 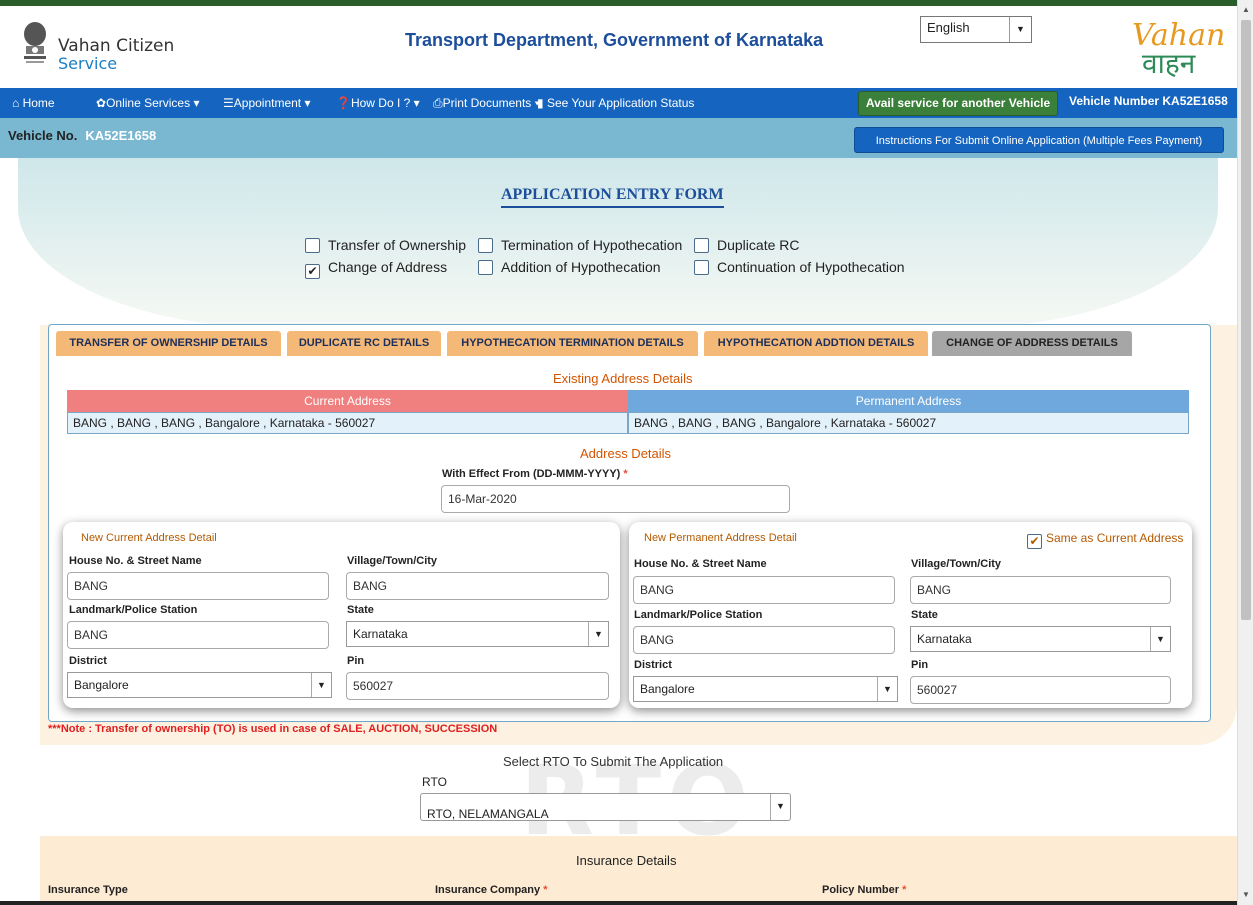 I want to click on nav-how-do-i-label: How Do I ?, so click(x=380, y=103).